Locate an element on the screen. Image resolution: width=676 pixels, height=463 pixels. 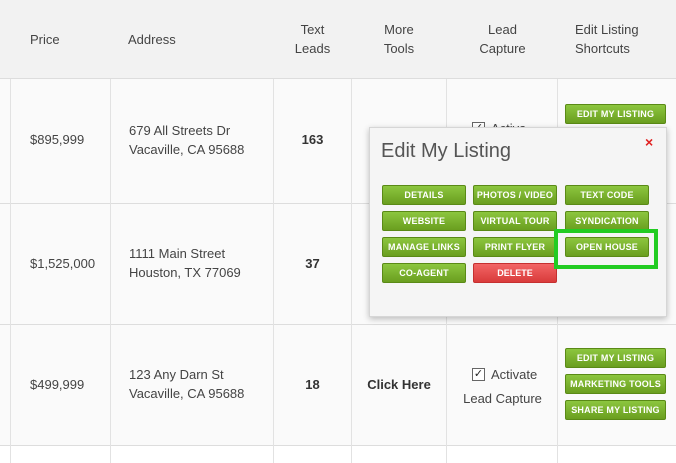
text-leads-header-line2: Leads is located at coordinates (312, 48).